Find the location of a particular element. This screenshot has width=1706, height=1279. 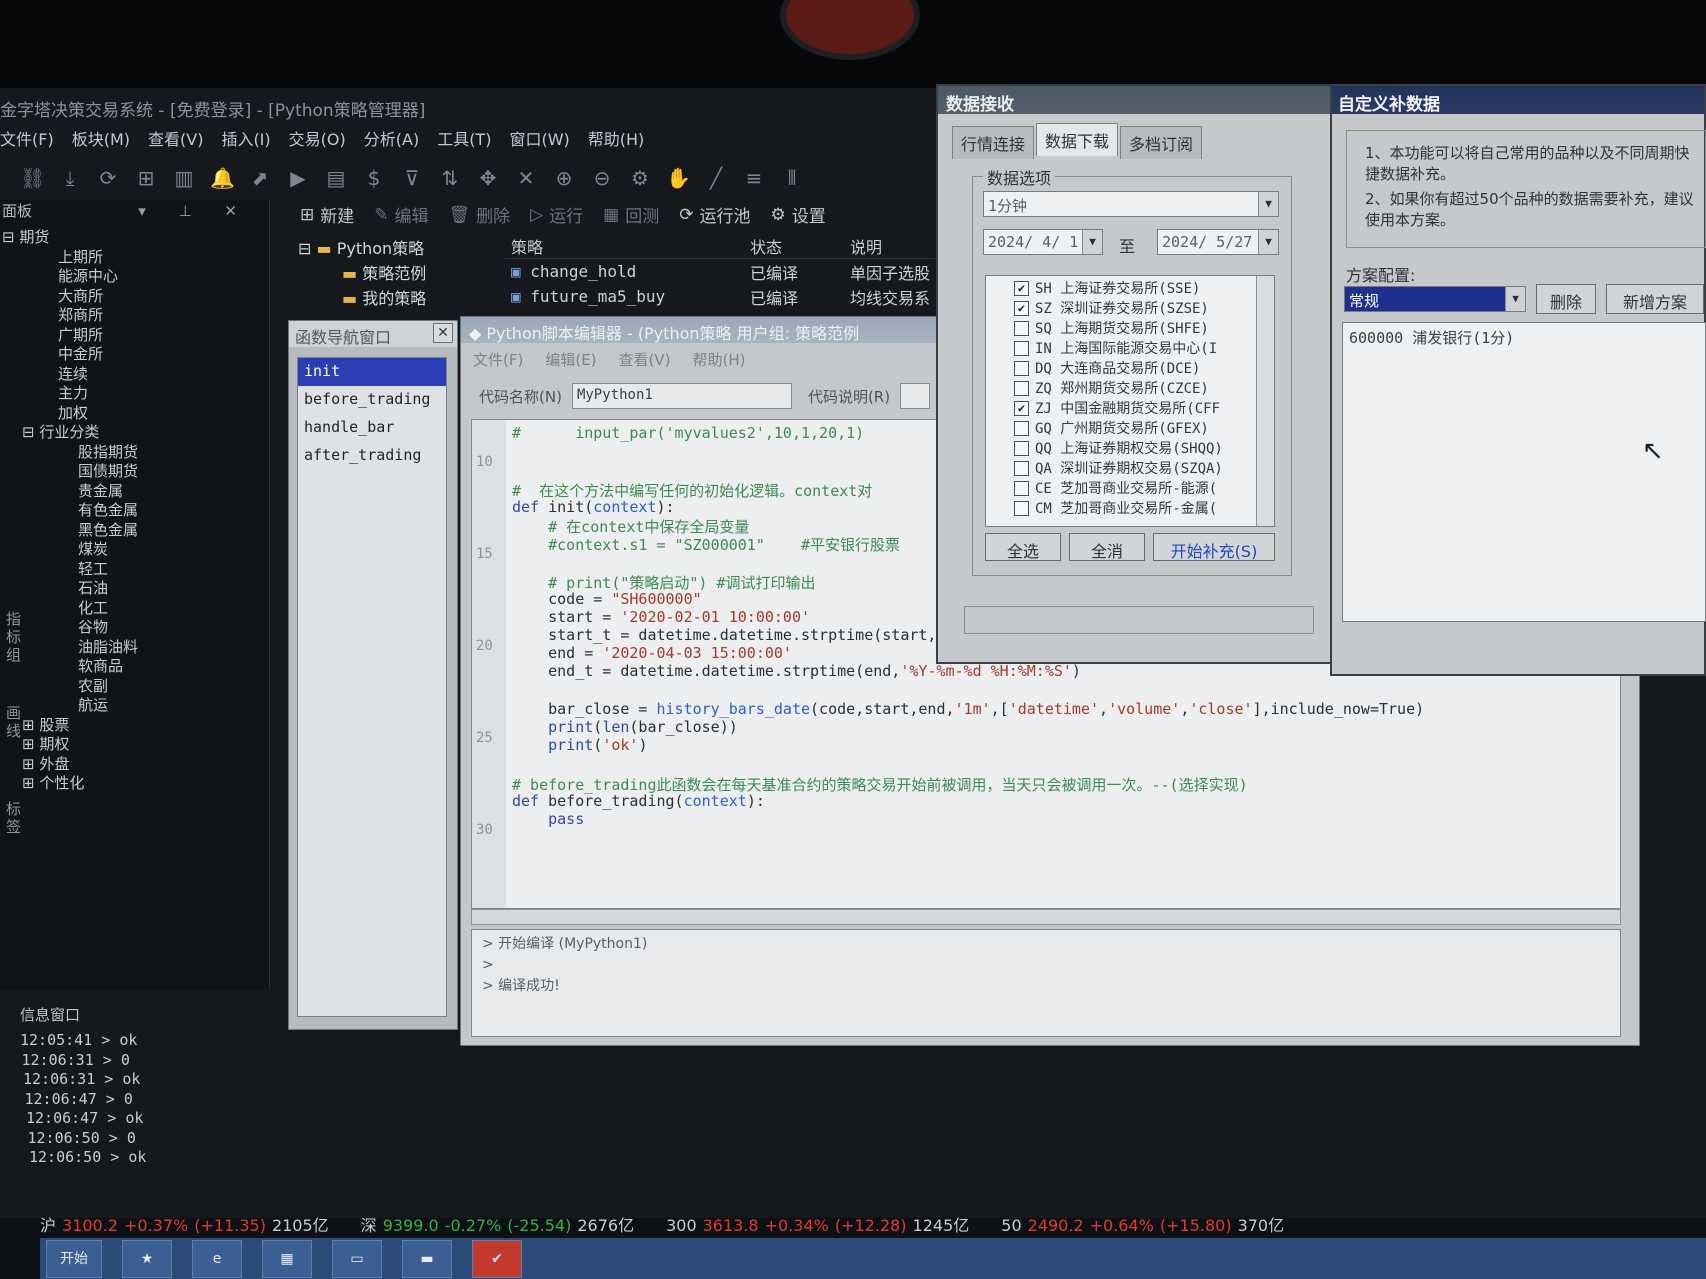

folder-icon: ▬ is located at coordinates (427, 1258).